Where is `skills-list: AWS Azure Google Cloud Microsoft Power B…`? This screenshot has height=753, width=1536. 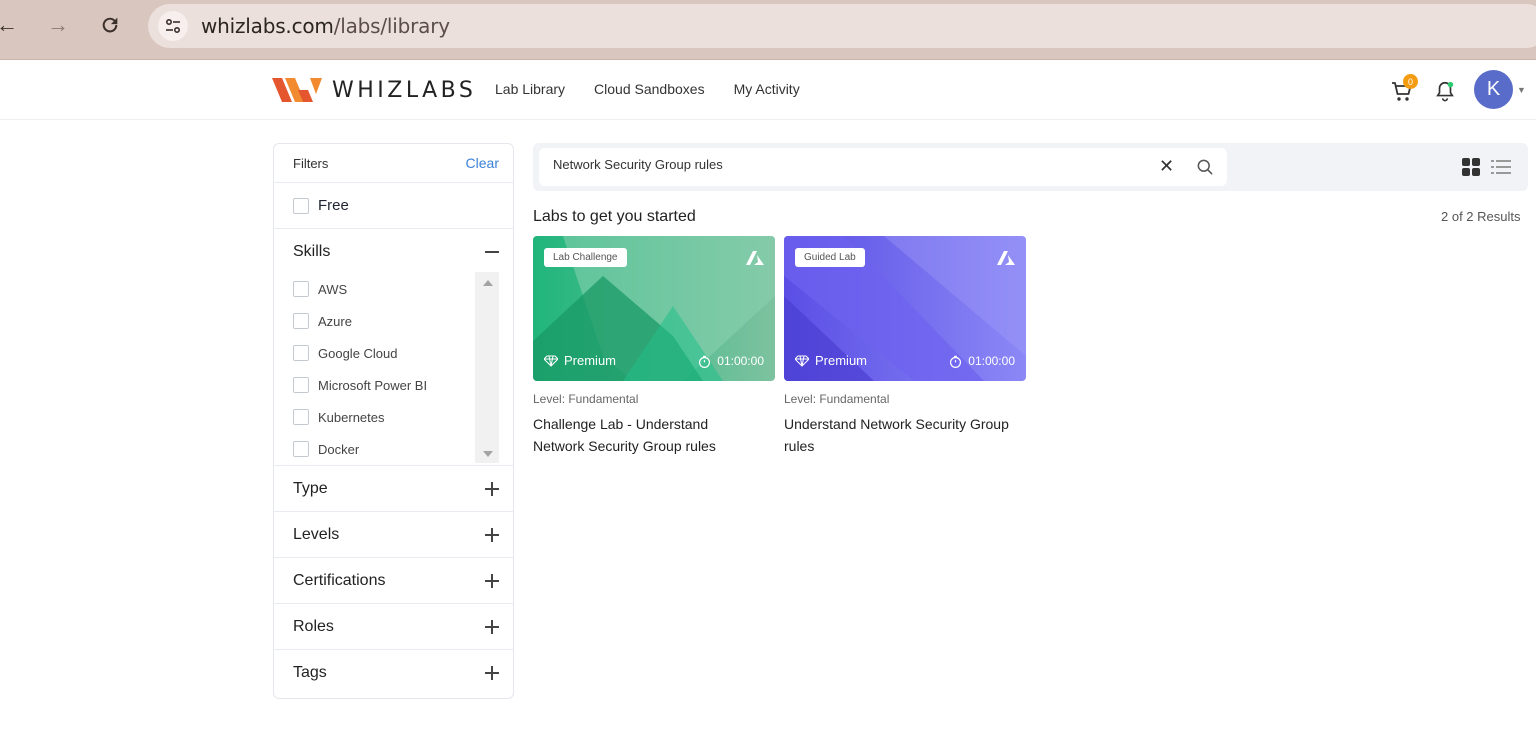
skills-list: AWS Azure Google Cloud Microsoft Power B… is located at coordinates (383, 369).